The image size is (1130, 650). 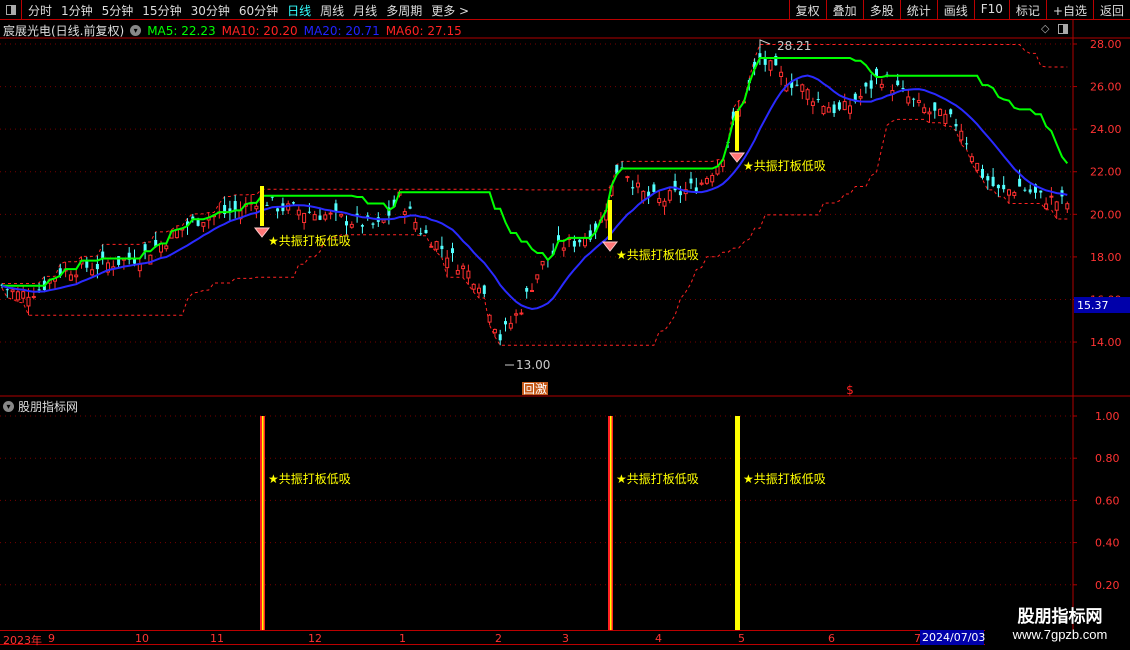 What do you see at coordinates (498, 638) in the screenshot?
I see `x-label: 2` at bounding box center [498, 638].